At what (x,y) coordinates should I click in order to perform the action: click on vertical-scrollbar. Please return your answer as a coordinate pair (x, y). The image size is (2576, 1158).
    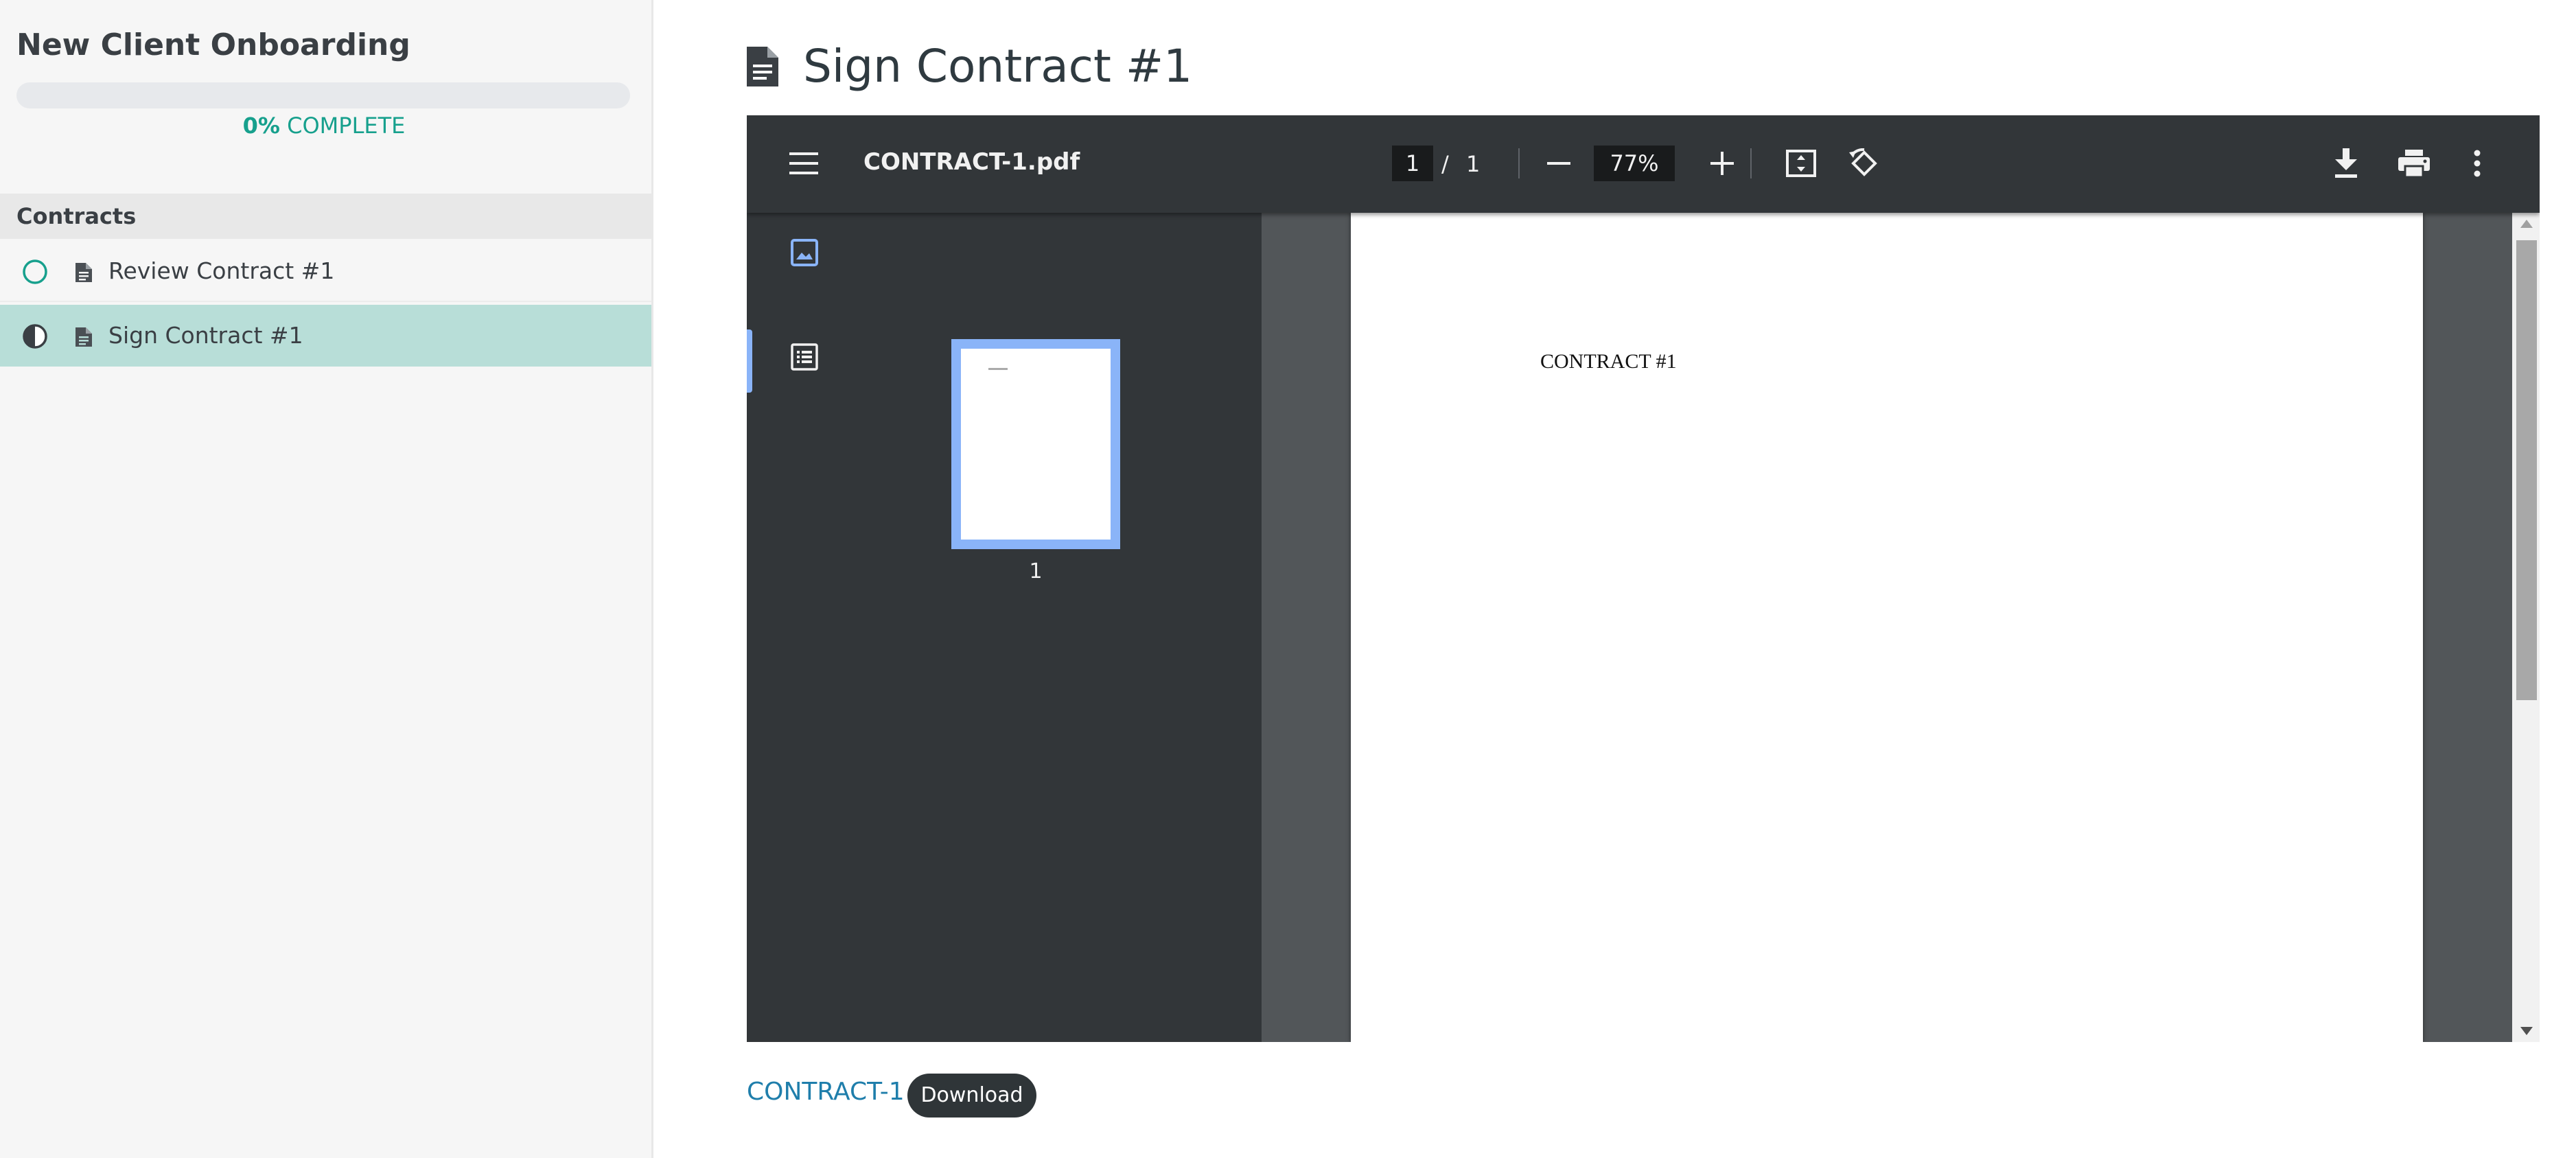
    Looking at the image, I should click on (2526, 627).